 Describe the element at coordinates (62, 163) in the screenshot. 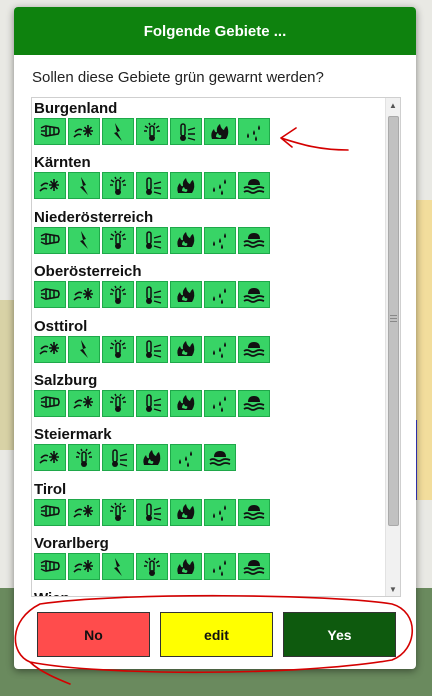

I see `region-name: Kärnten` at that location.